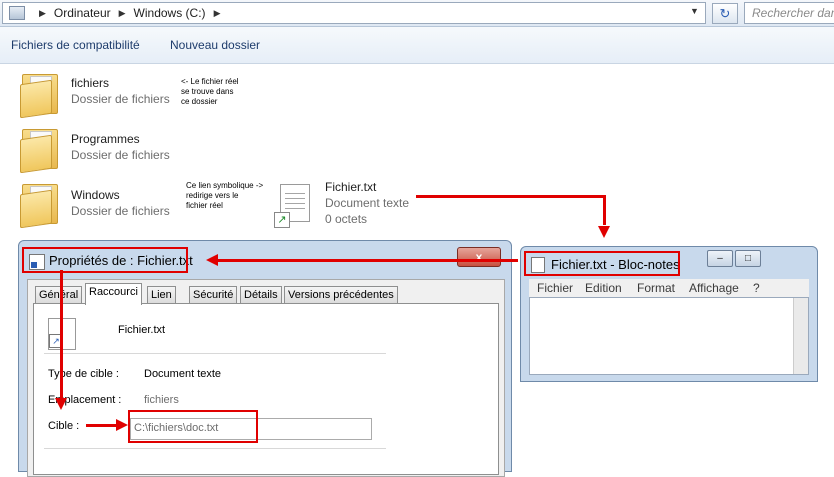 This screenshot has height=477, width=834. Describe the element at coordinates (90, 83) in the screenshot. I see `item-name: fichiers` at that location.